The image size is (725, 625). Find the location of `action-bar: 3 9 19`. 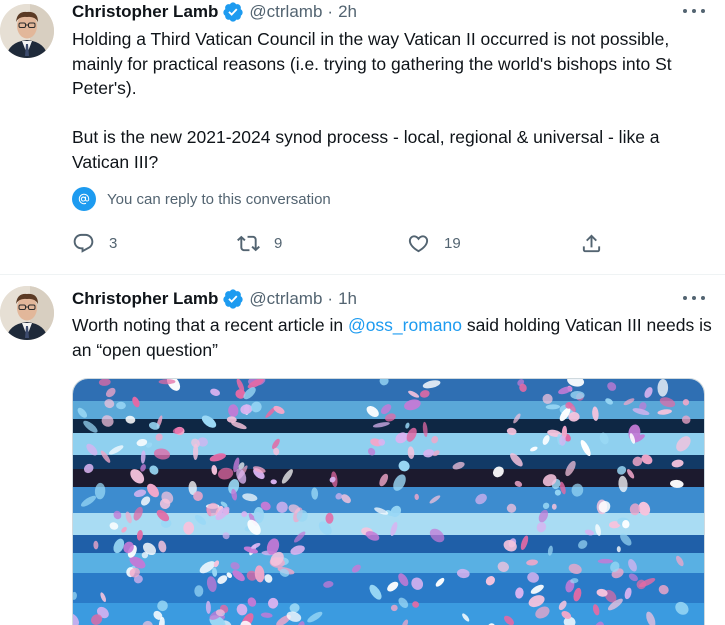

action-bar: 3 9 19 is located at coordinates (342, 243).